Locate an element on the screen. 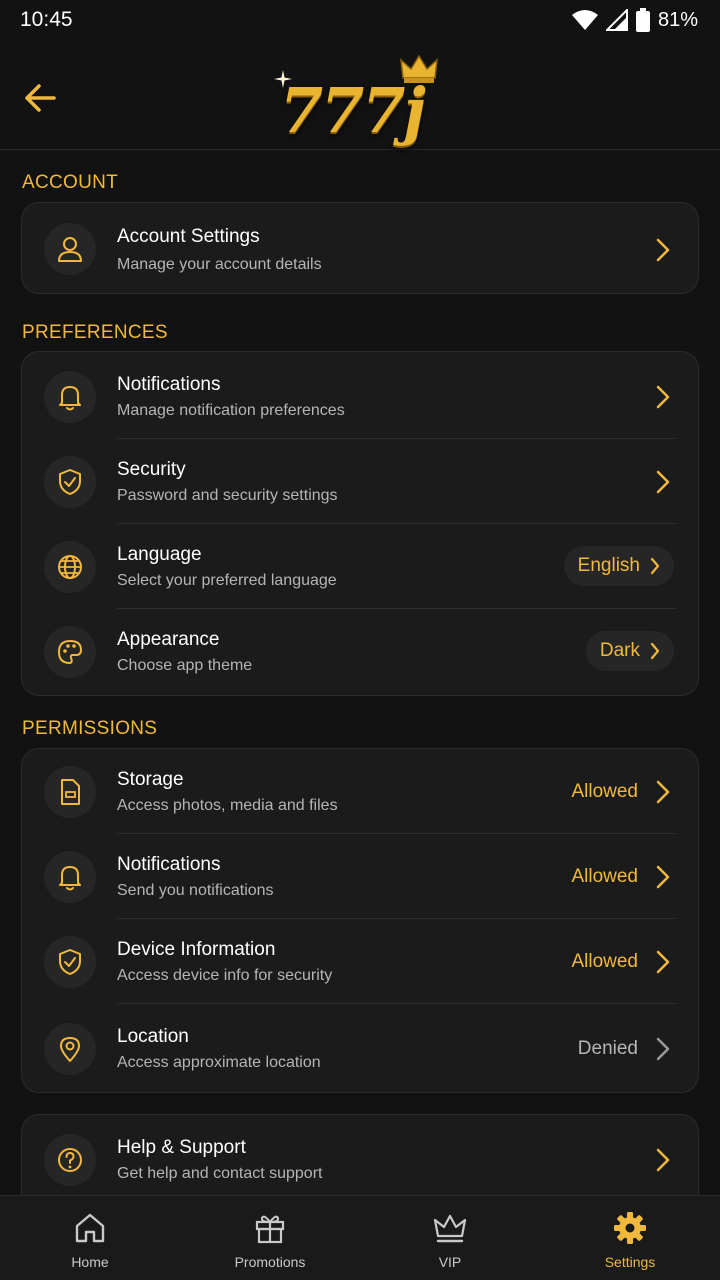 This screenshot has height=1280, width=720. row-subtitle: Manage your account details is located at coordinates (219, 264).